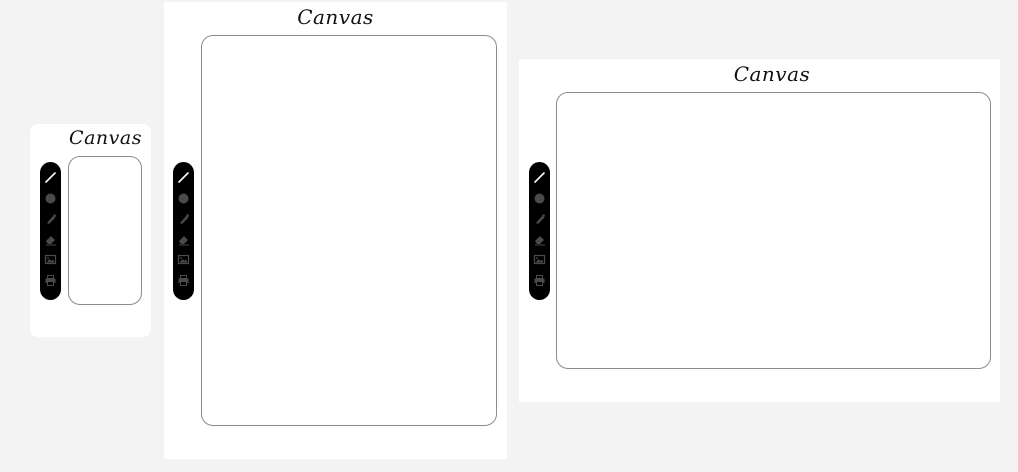 The height and width of the screenshot is (472, 1018). What do you see at coordinates (105, 230) in the screenshot?
I see `drawing-canvas` at bounding box center [105, 230].